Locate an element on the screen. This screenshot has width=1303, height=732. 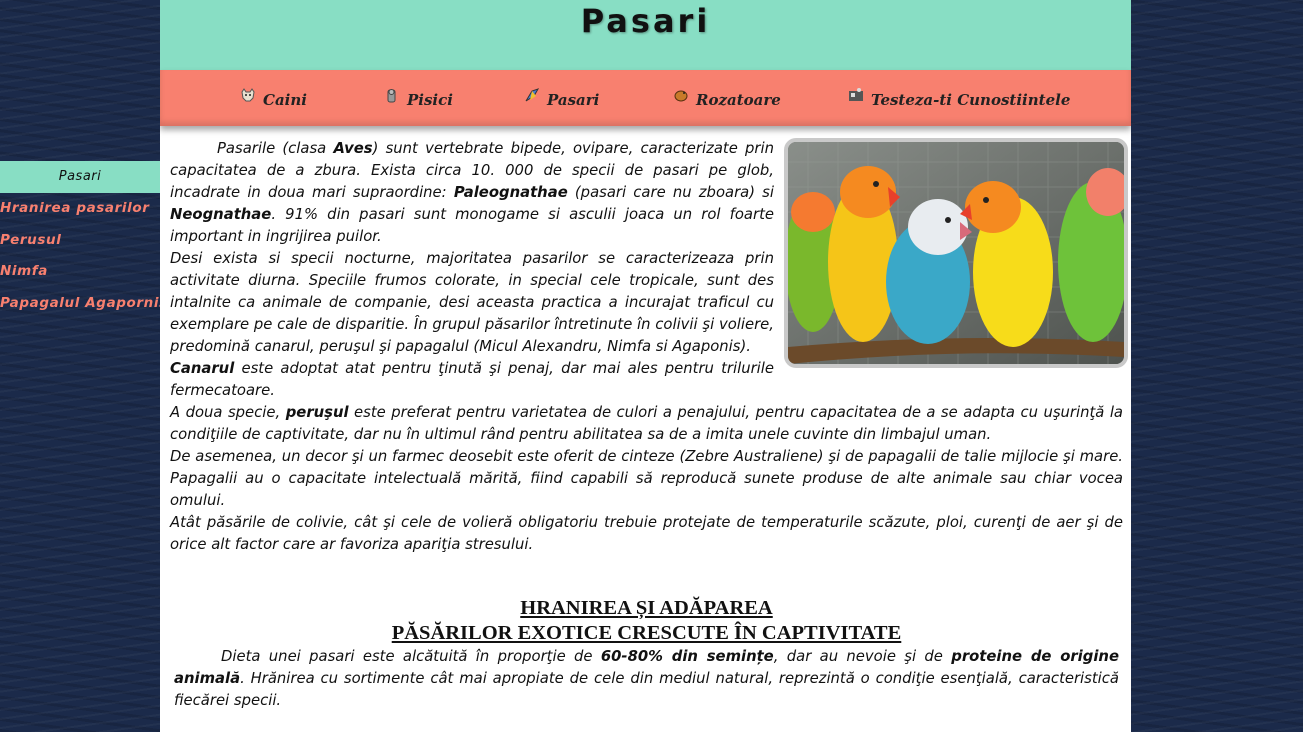
nav-label-teste: Testeza-ti Cunostiintele is located at coordinates (971, 100).